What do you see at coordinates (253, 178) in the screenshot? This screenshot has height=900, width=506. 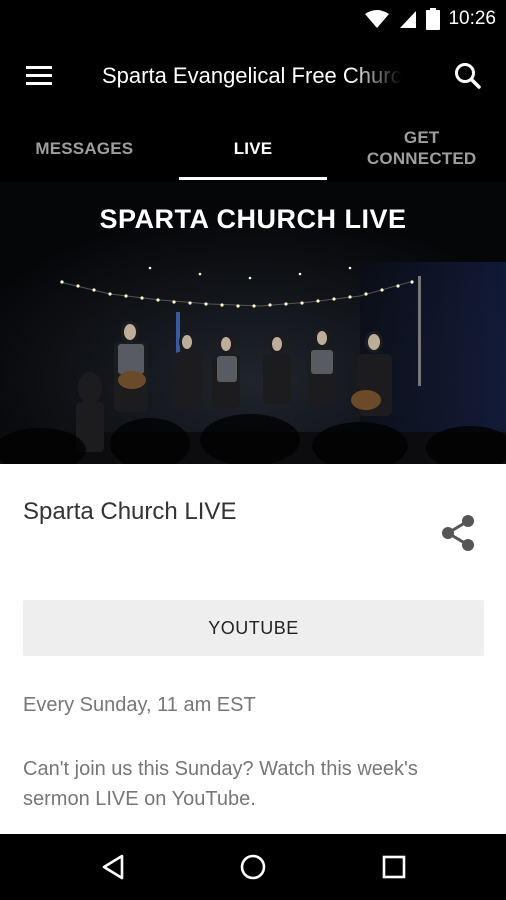 I see `active-tab-indicator` at bounding box center [253, 178].